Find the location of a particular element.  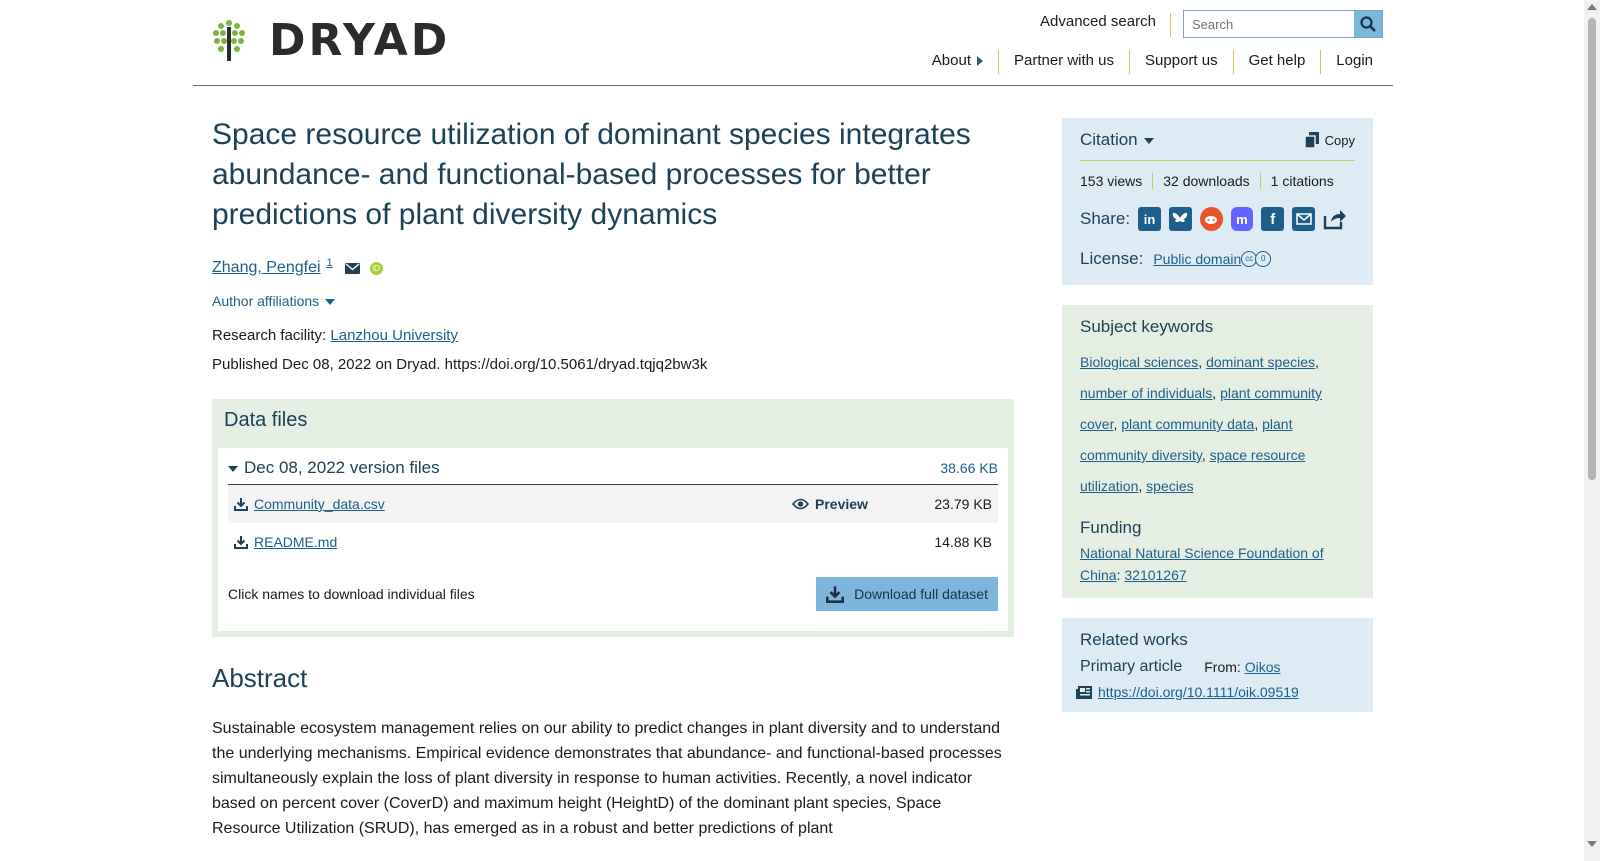

file-download-link: README.md is located at coordinates (578, 542).